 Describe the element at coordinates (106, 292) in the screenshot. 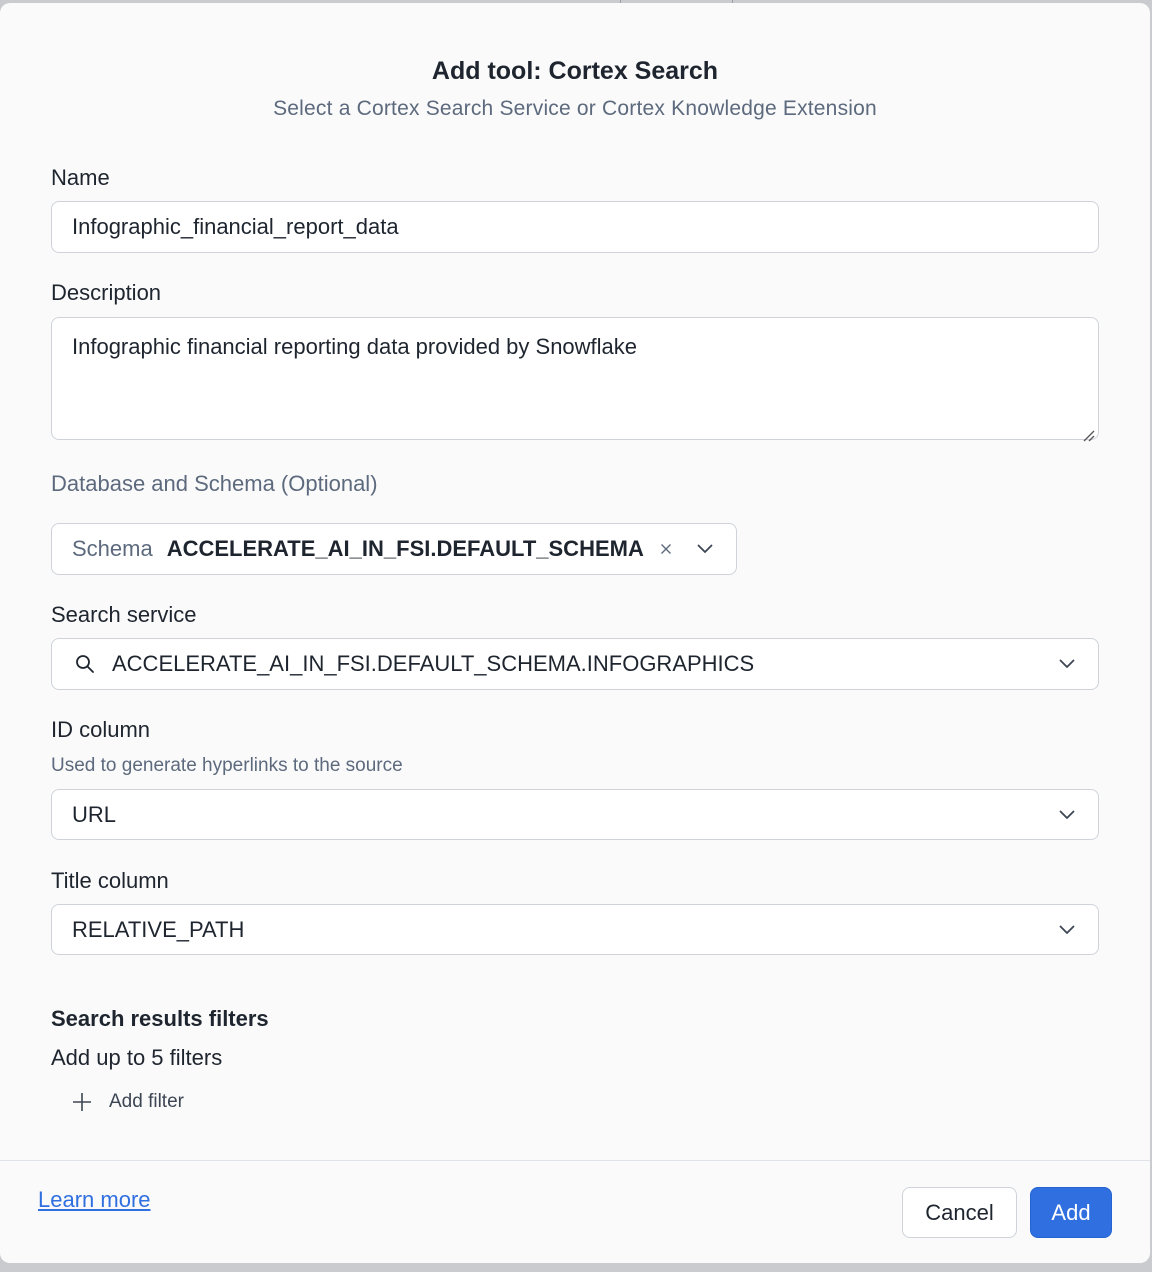

I see `description-label: Description` at that location.